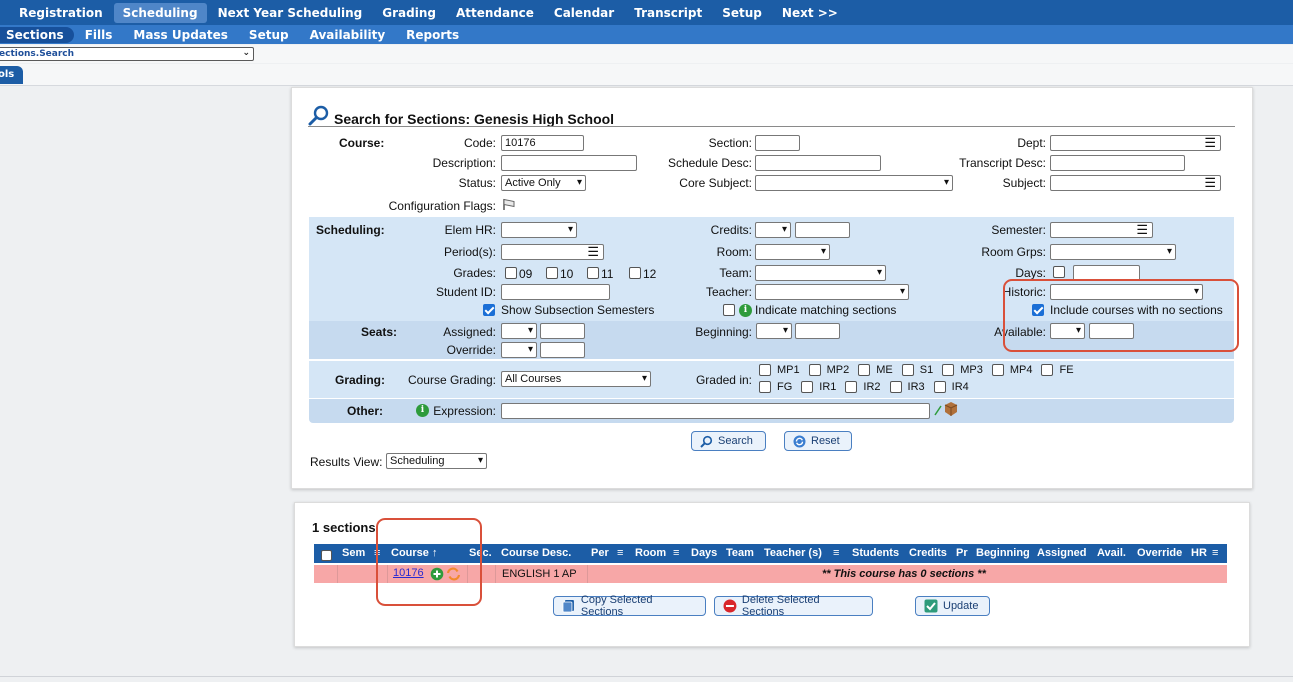 This screenshot has width=1293, height=682. I want to click on delete-selected-button: Delete Selected Sections, so click(793, 606).